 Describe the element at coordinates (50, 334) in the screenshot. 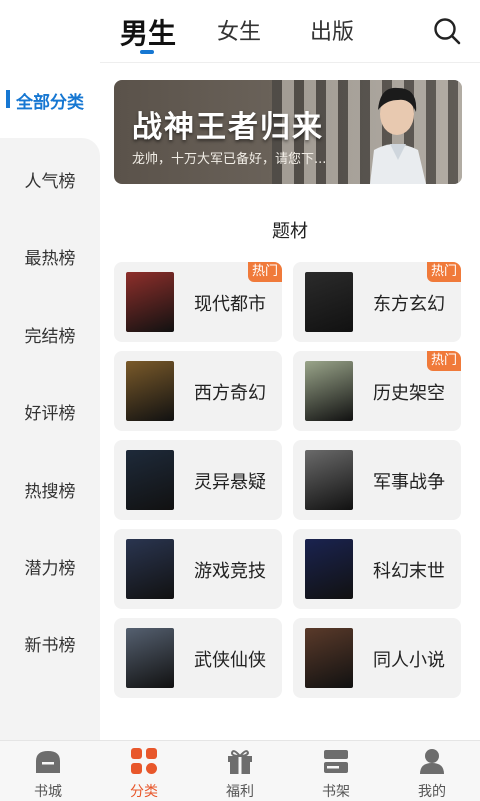

I see `sidebar-item-completed: 完结榜` at that location.